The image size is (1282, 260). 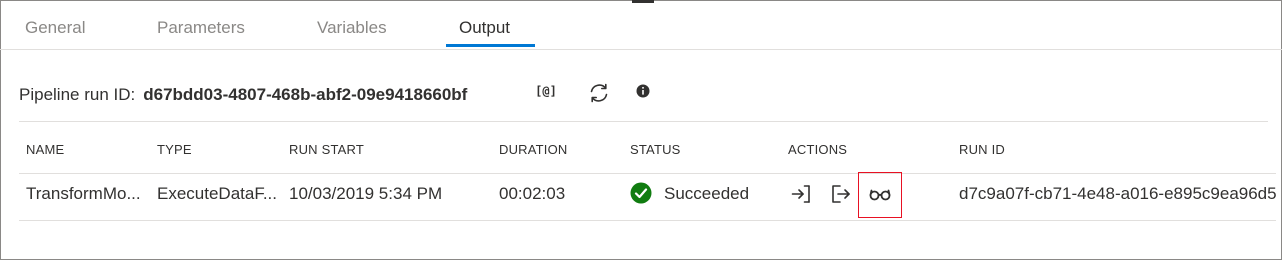 What do you see at coordinates (366, 193) in the screenshot?
I see `cell-run-start: 10/03/2019 5:34 PM` at bounding box center [366, 193].